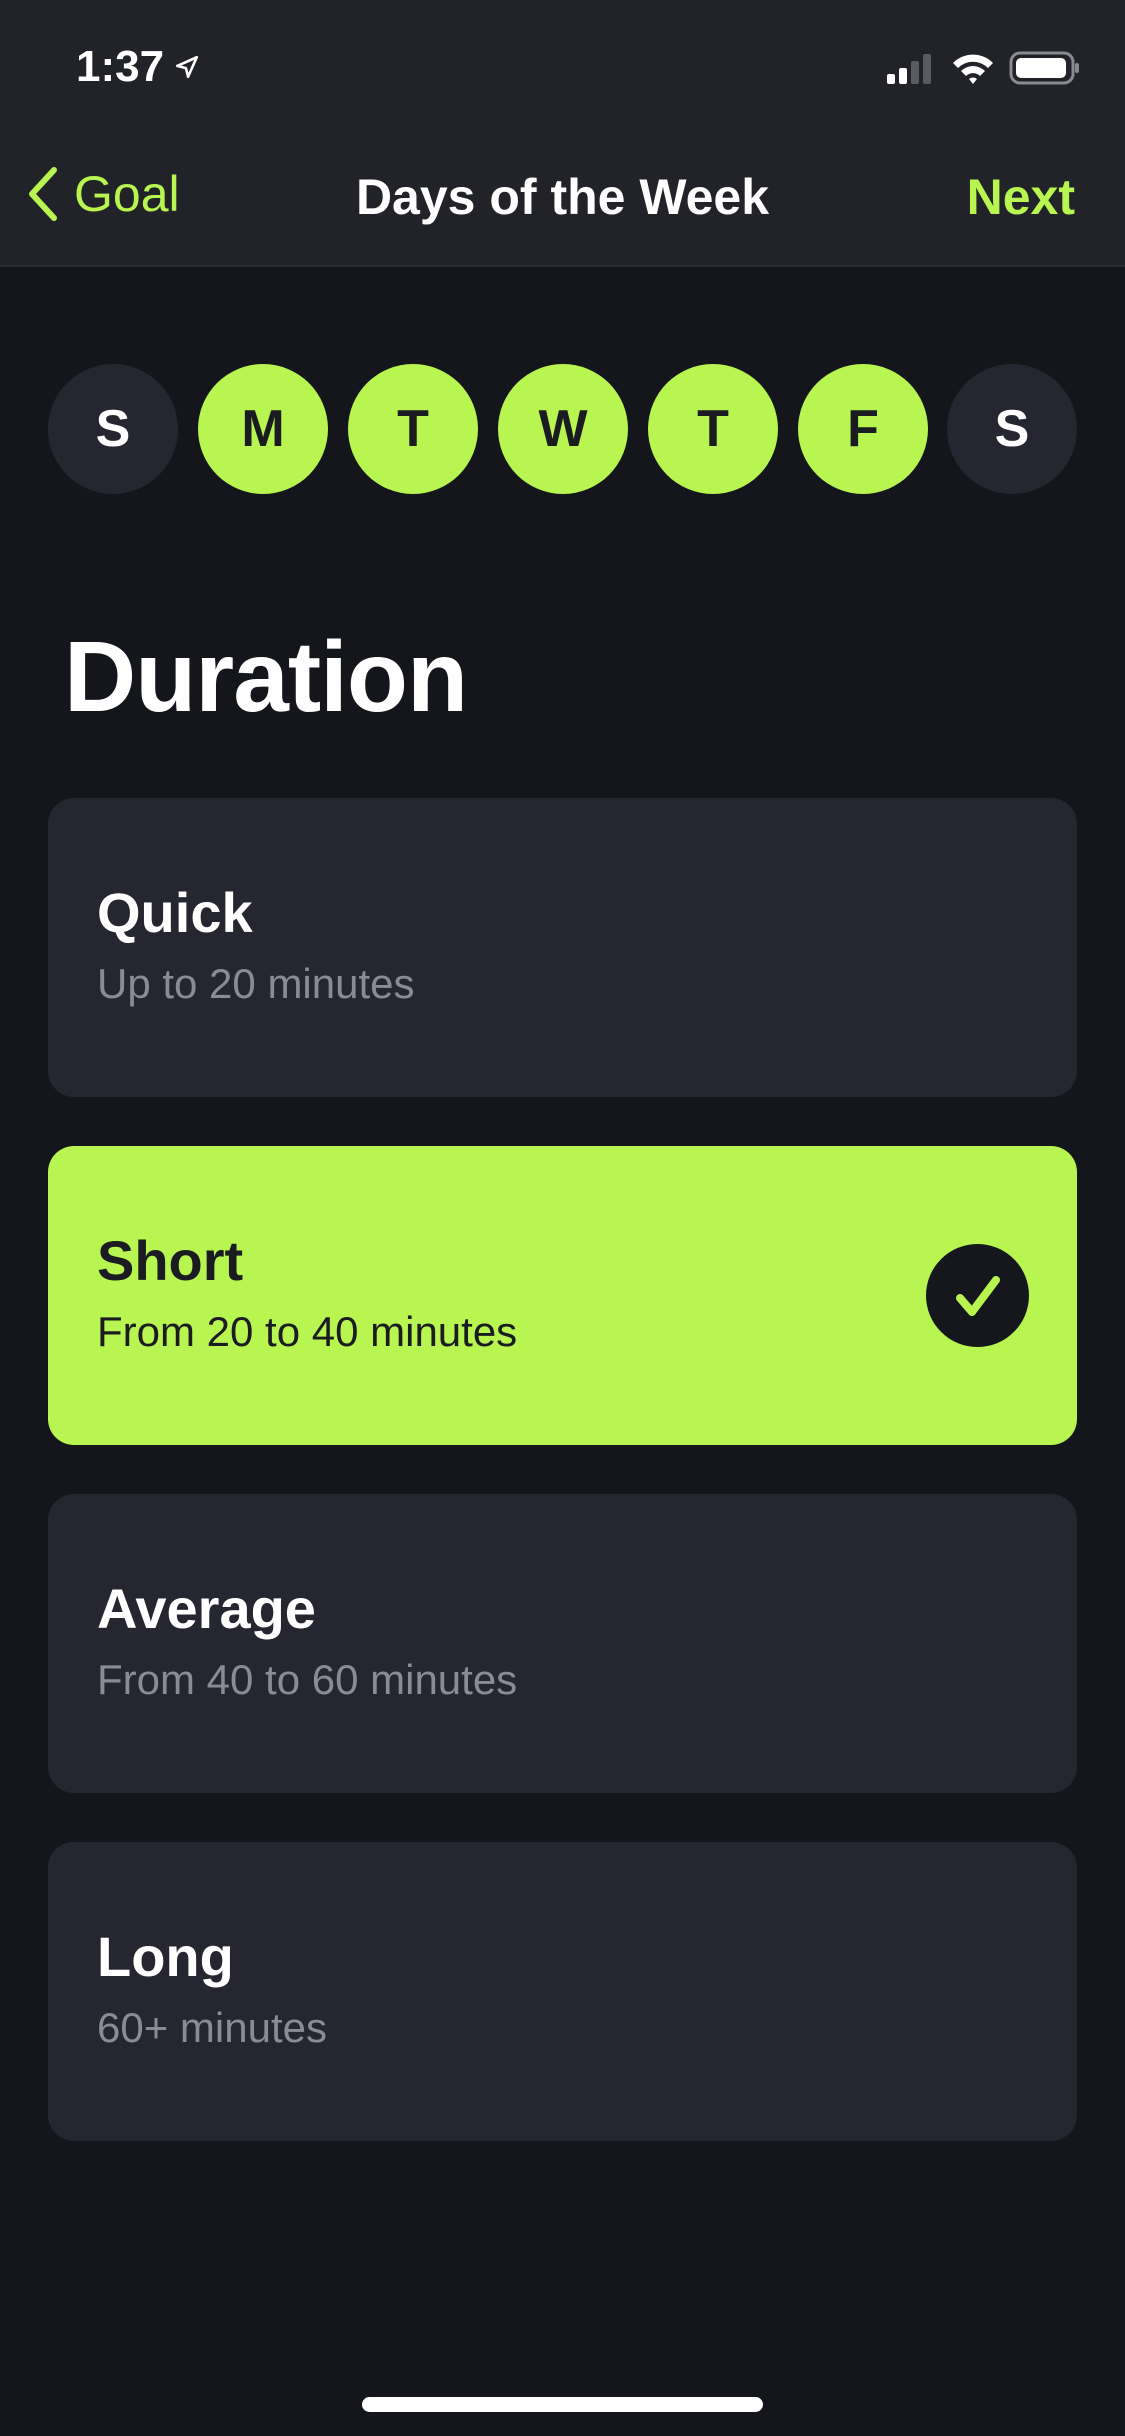 This screenshot has height=2436, width=1125. I want to click on duration-option-long: Long 60+ minutes, so click(562, 1991).